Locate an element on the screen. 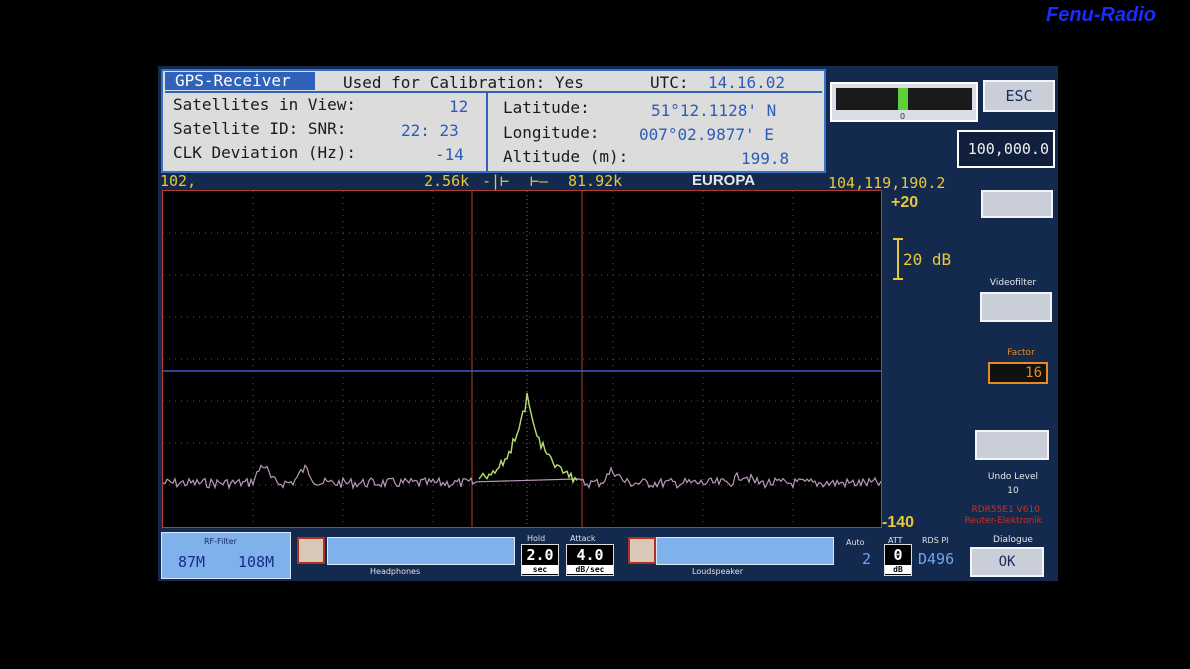  dialogue-label: Dialogue is located at coordinates (1013, 540).